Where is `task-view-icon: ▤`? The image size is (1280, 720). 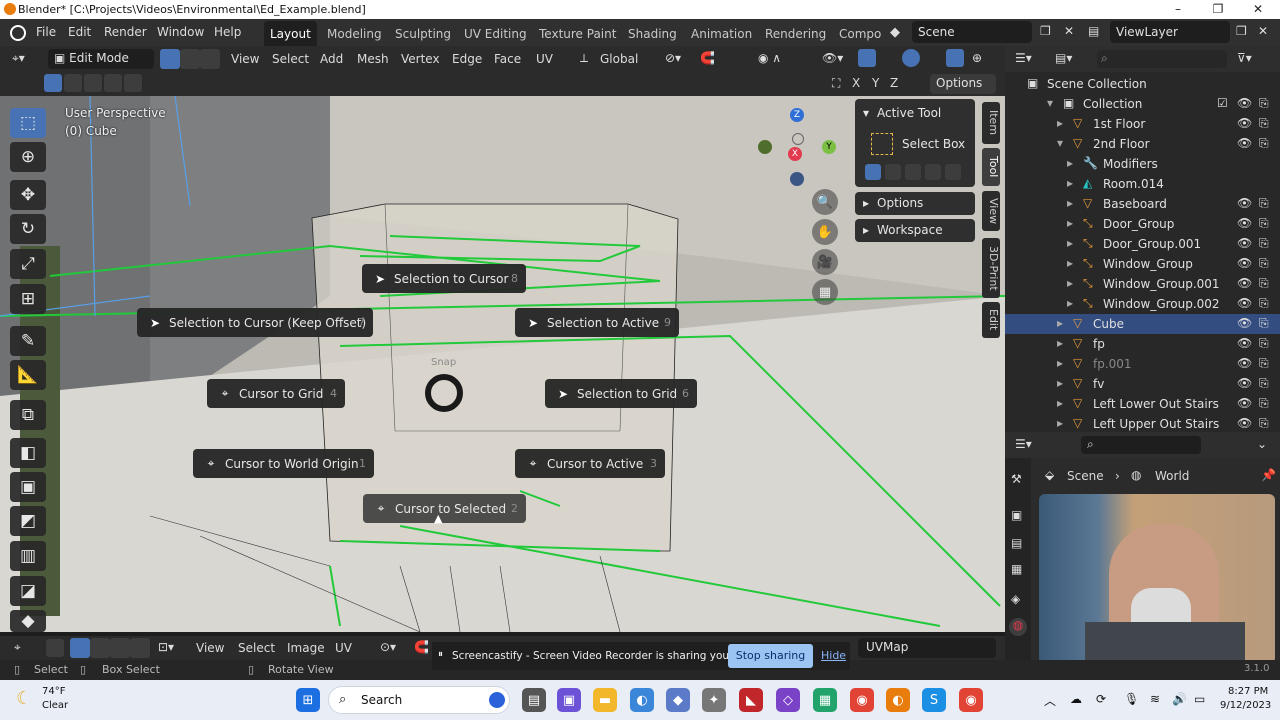 task-view-icon: ▤ is located at coordinates (534, 700).